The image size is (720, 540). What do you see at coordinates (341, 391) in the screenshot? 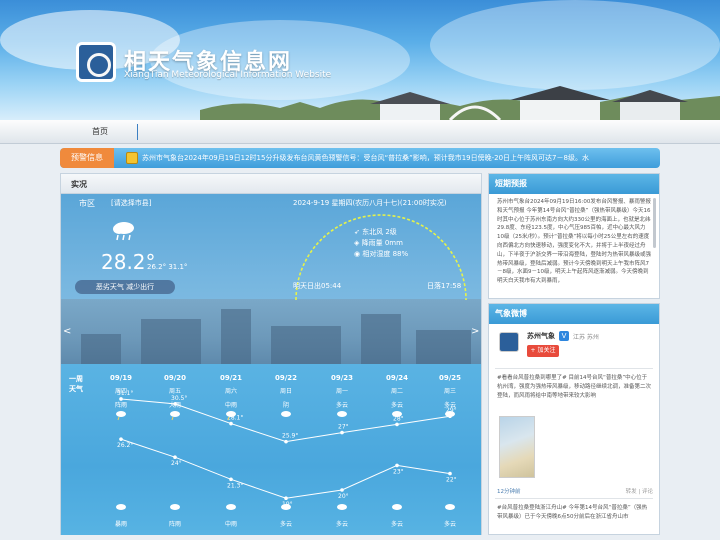
I see `forecast-weekday: 周一` at bounding box center [341, 391].